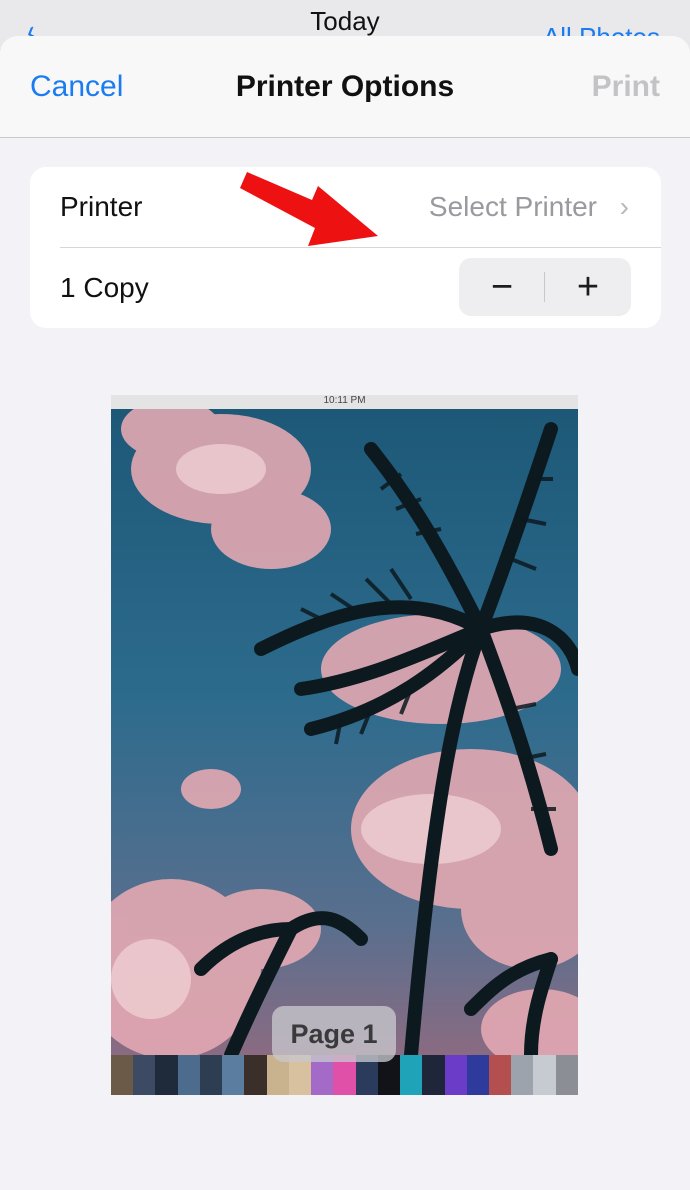  I want to click on select-printer-value: Select Printer, so click(513, 207).